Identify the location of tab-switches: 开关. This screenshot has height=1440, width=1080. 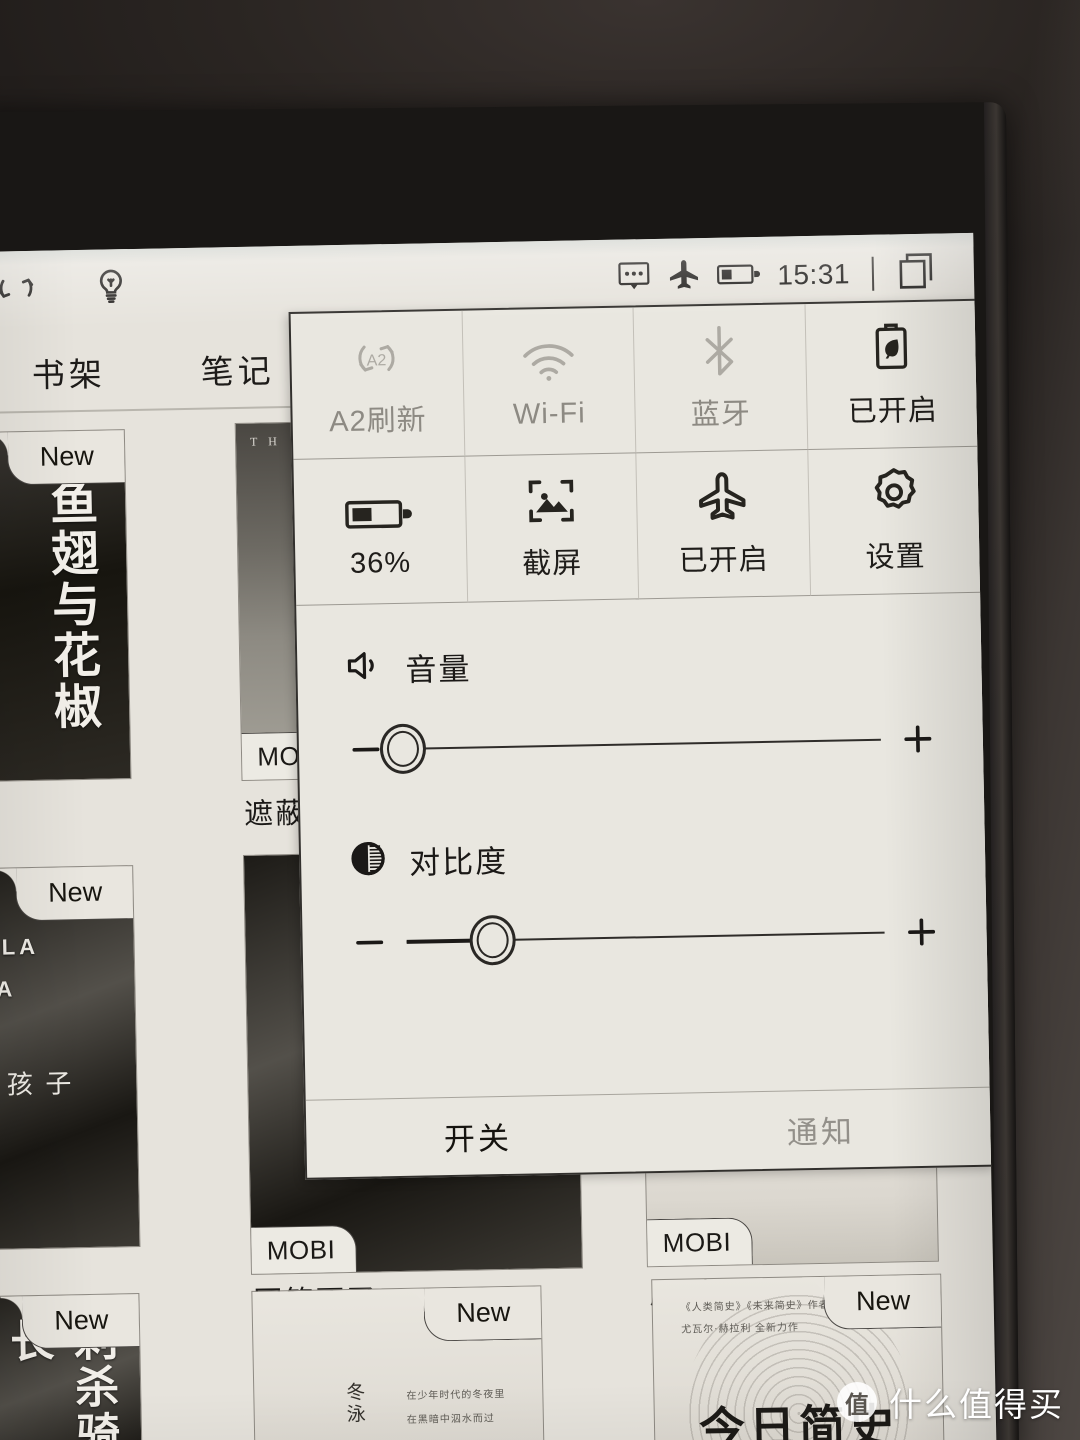
(478, 1136).